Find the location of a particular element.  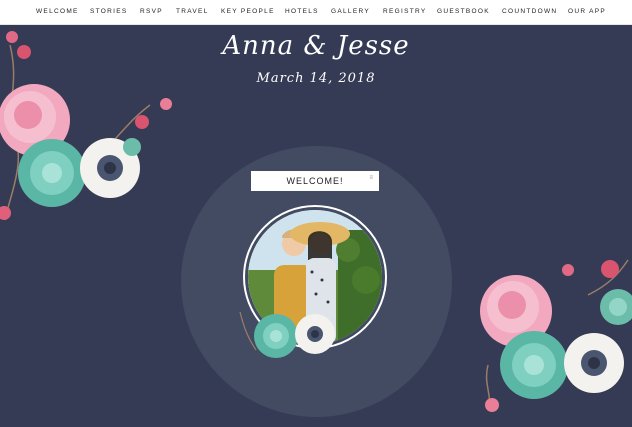

nav-our-app: OUR APP is located at coordinates (587, 11).